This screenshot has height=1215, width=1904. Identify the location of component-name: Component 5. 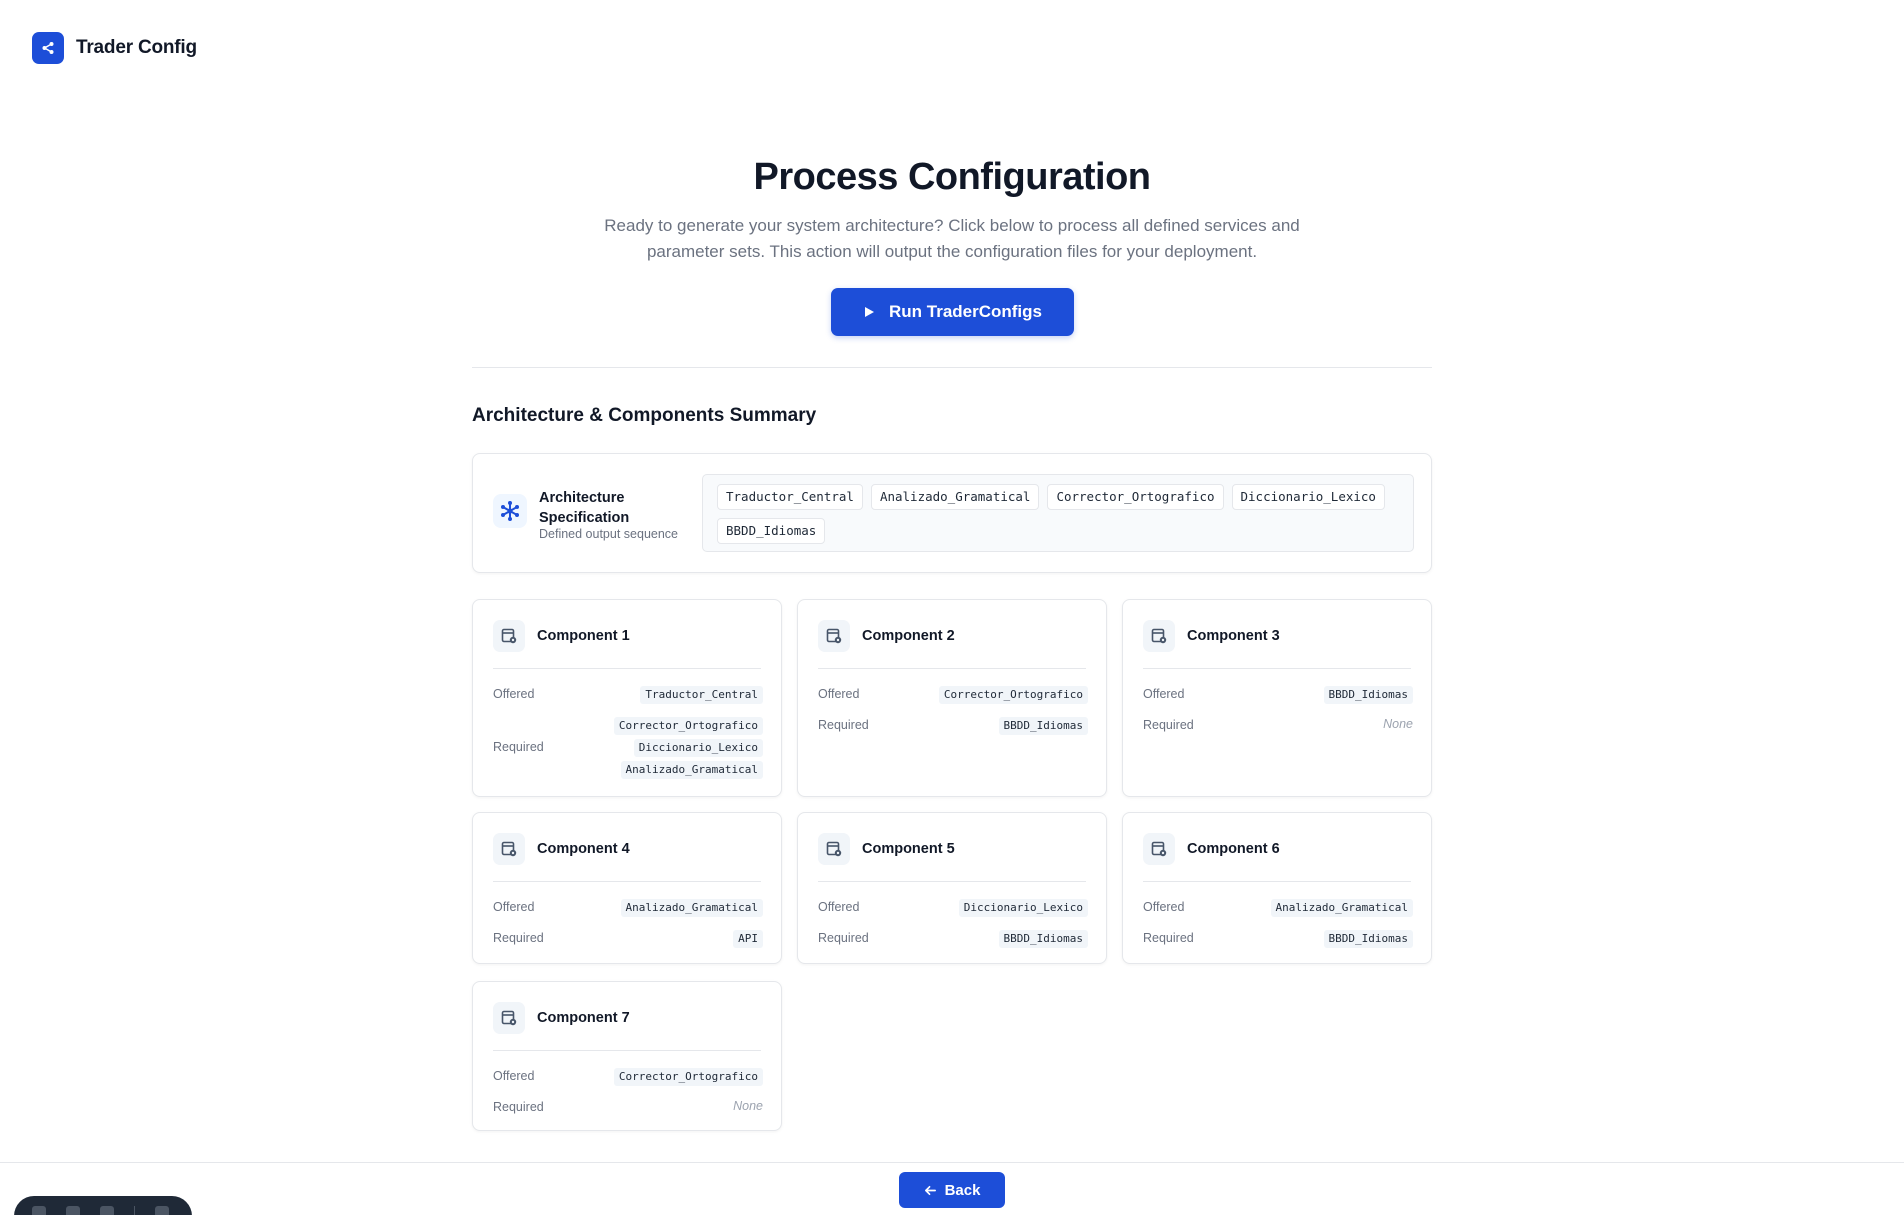
(908, 849).